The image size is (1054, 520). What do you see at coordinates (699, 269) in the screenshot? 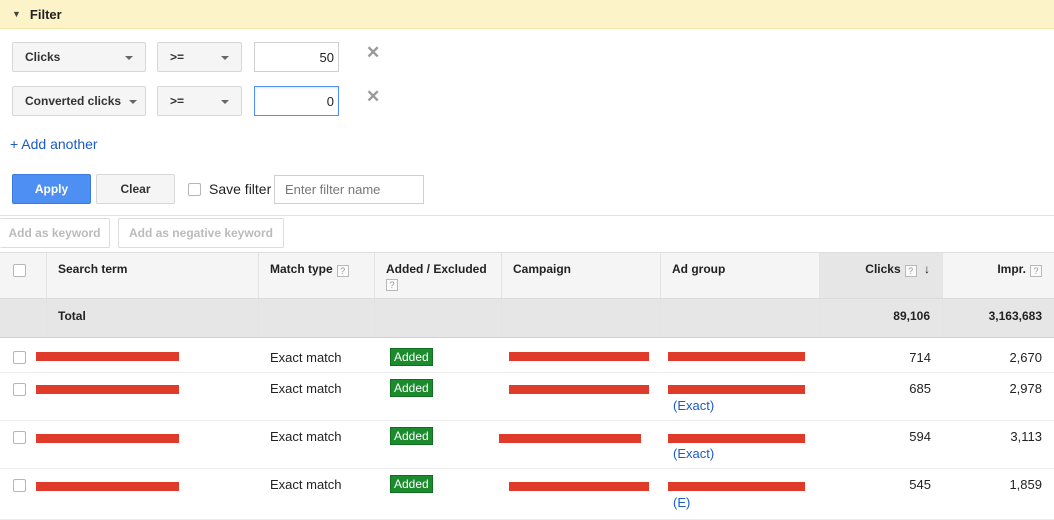
I see `header-label: Ad group` at bounding box center [699, 269].